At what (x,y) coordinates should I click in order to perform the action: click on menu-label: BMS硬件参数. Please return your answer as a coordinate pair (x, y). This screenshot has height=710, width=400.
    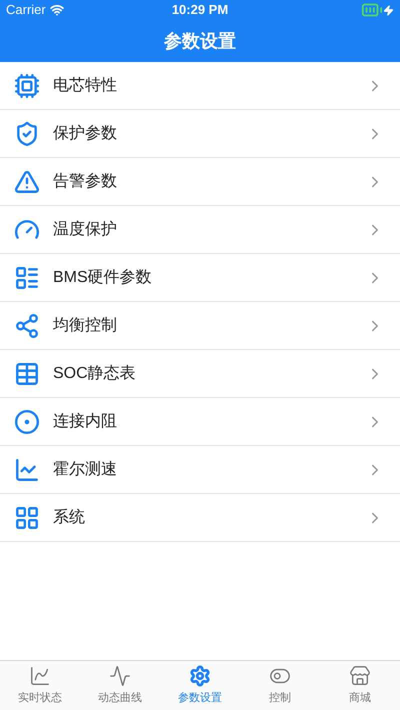
    Looking at the image, I should click on (103, 278).